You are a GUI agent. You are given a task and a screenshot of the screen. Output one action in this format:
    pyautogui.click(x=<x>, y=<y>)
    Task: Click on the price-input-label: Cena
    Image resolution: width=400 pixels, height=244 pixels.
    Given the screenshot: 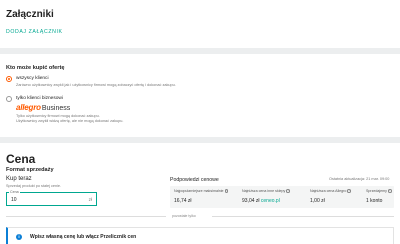 What is the action you would take?
    pyautogui.click(x=14, y=192)
    